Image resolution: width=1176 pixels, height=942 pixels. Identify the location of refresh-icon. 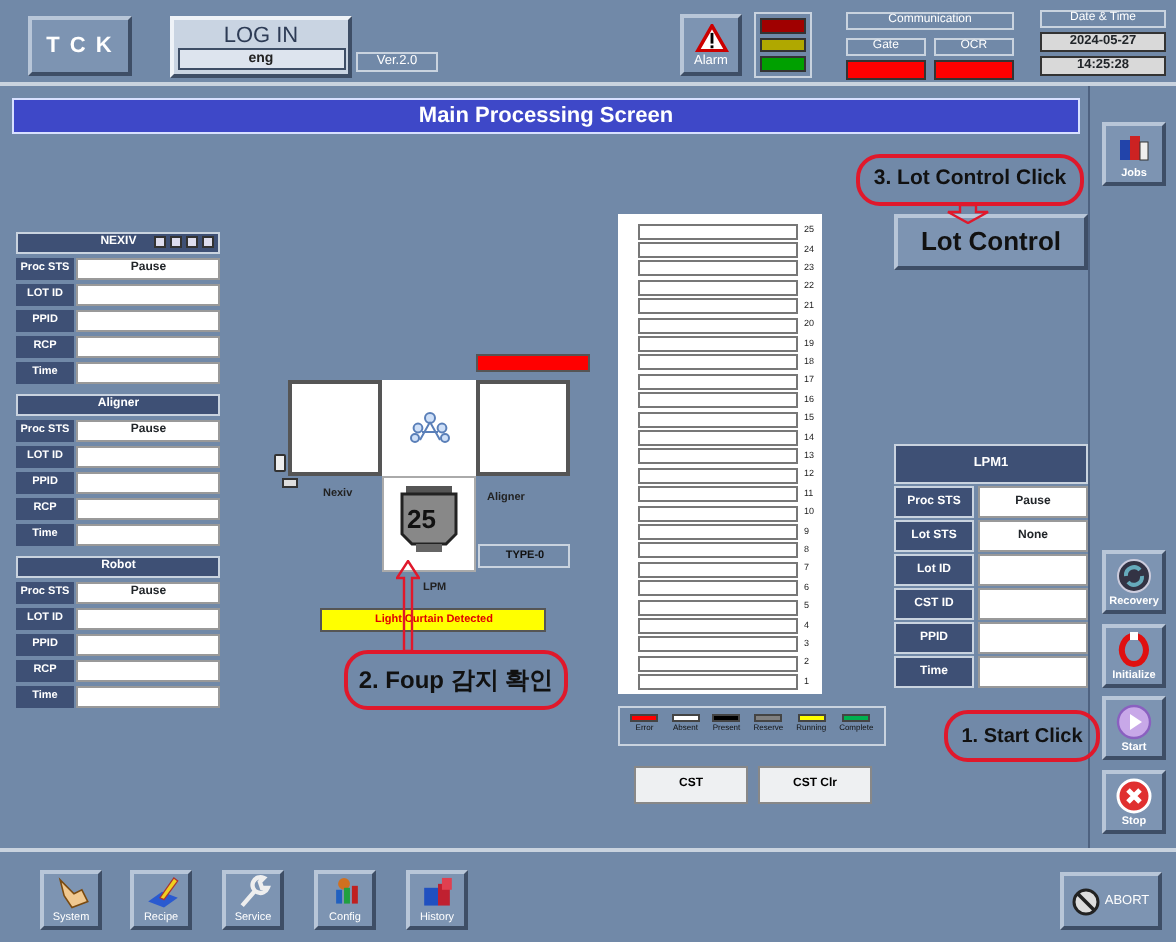
(1134, 575).